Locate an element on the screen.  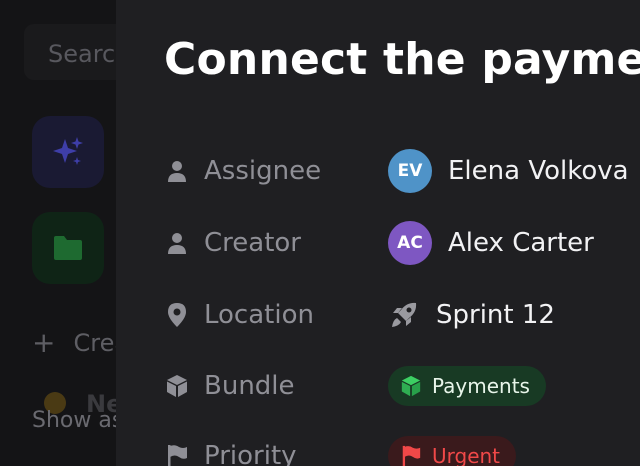
bundle-name: Payments is located at coordinates (481, 386).